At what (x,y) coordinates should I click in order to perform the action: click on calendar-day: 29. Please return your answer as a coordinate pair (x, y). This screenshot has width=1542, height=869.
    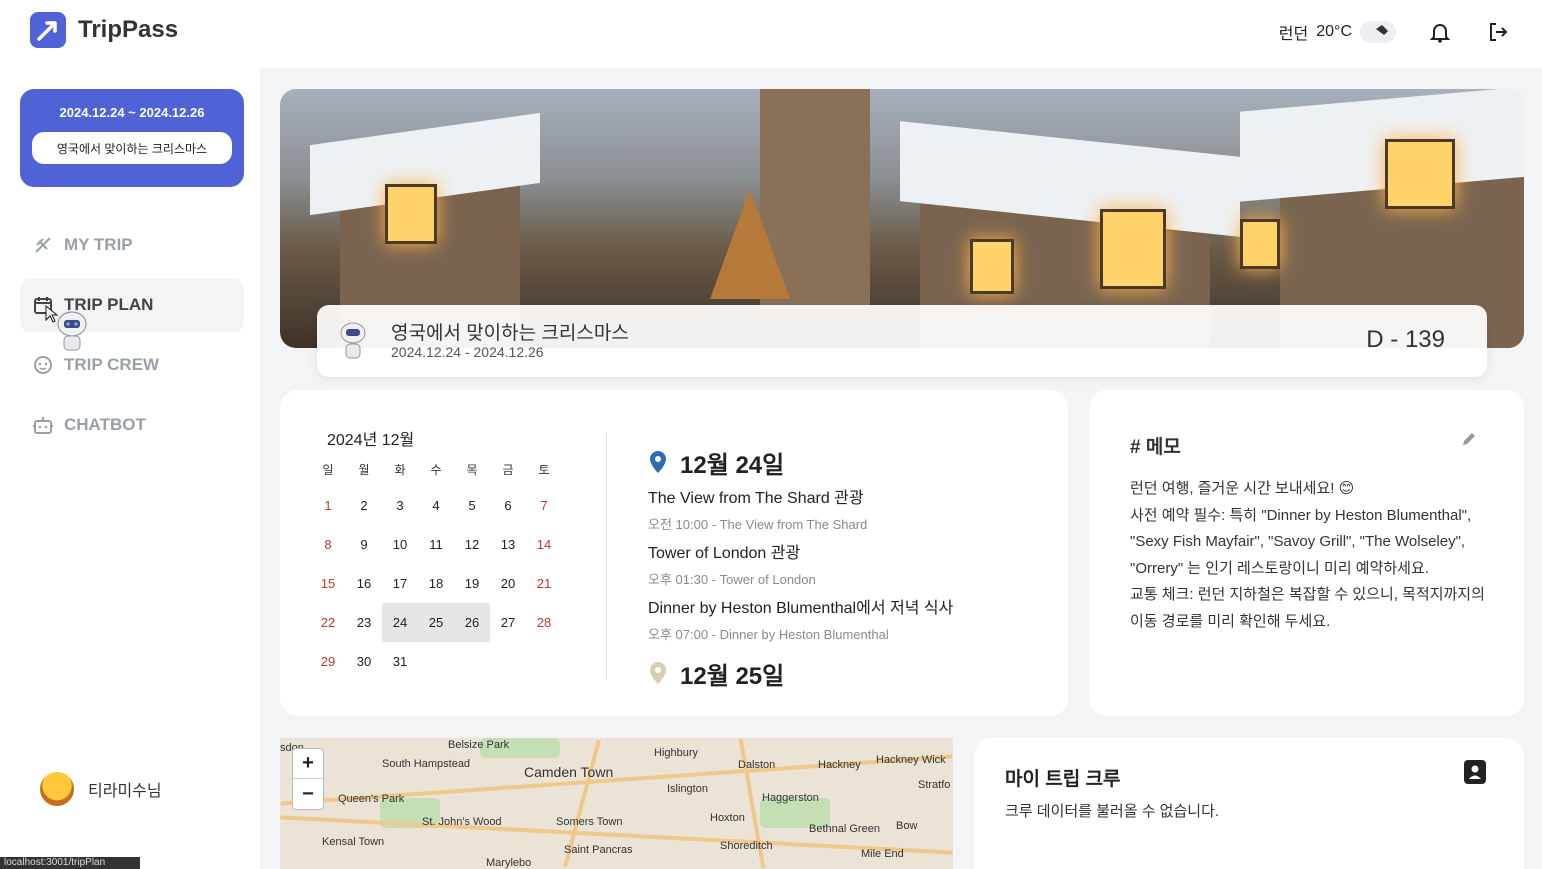
    Looking at the image, I should click on (328, 661).